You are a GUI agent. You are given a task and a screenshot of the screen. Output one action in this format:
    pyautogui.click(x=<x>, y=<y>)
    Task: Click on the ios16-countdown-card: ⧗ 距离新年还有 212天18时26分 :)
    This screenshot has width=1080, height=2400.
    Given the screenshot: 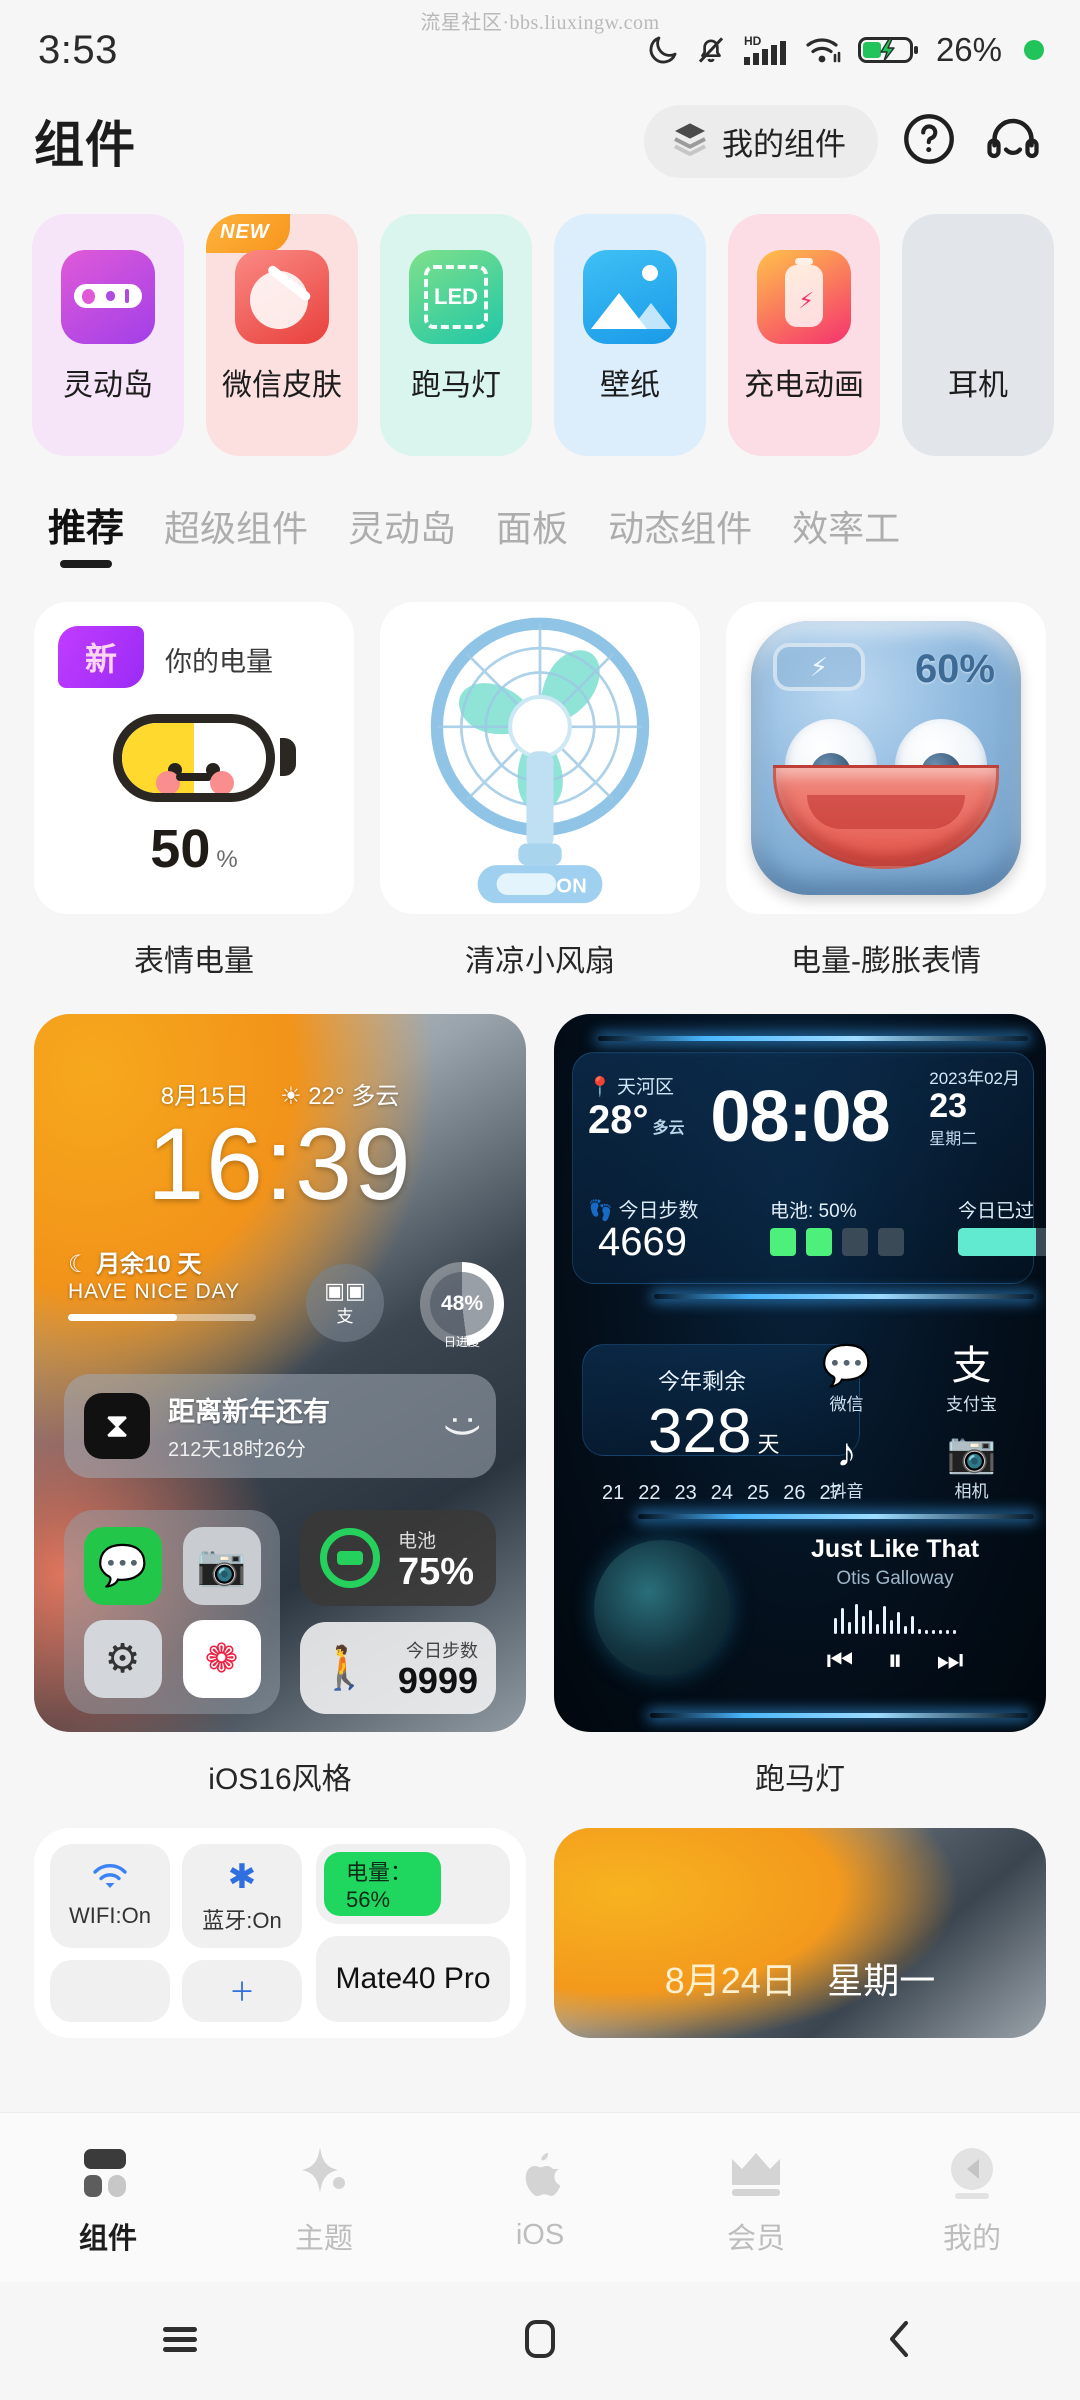 What is the action you would take?
    pyautogui.click(x=280, y=1426)
    